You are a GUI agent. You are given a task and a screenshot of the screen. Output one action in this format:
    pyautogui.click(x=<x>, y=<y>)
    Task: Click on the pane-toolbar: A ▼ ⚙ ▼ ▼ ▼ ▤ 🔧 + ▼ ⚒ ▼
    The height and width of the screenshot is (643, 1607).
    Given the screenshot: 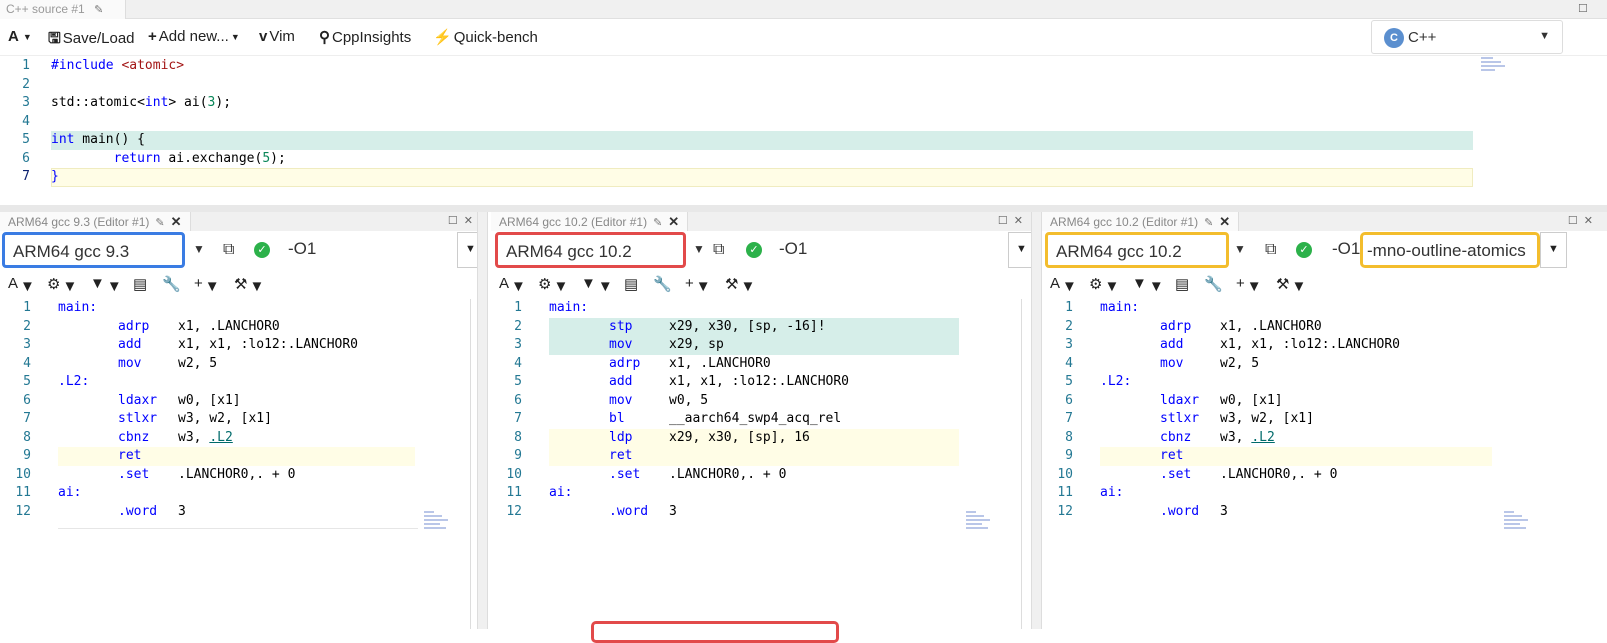 What is the action you would take?
    pyautogui.click(x=764, y=285)
    